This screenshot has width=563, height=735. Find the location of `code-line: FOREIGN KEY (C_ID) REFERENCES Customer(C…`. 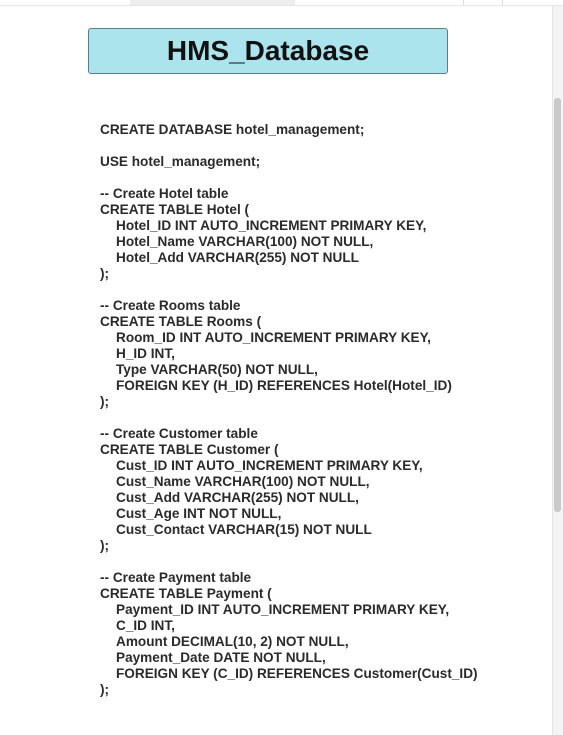

code-line: FOREIGN KEY (C_ID) REFERENCES Customer(C… is located at coordinates (297, 673).